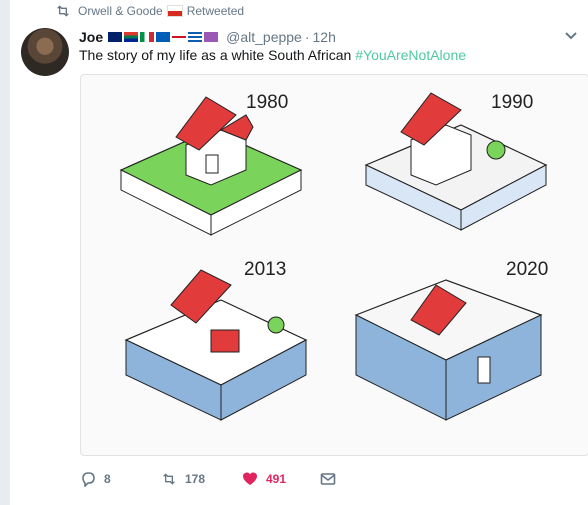  Describe the element at coordinates (183, 479) in the screenshot. I see `retweet-button: 178` at that location.